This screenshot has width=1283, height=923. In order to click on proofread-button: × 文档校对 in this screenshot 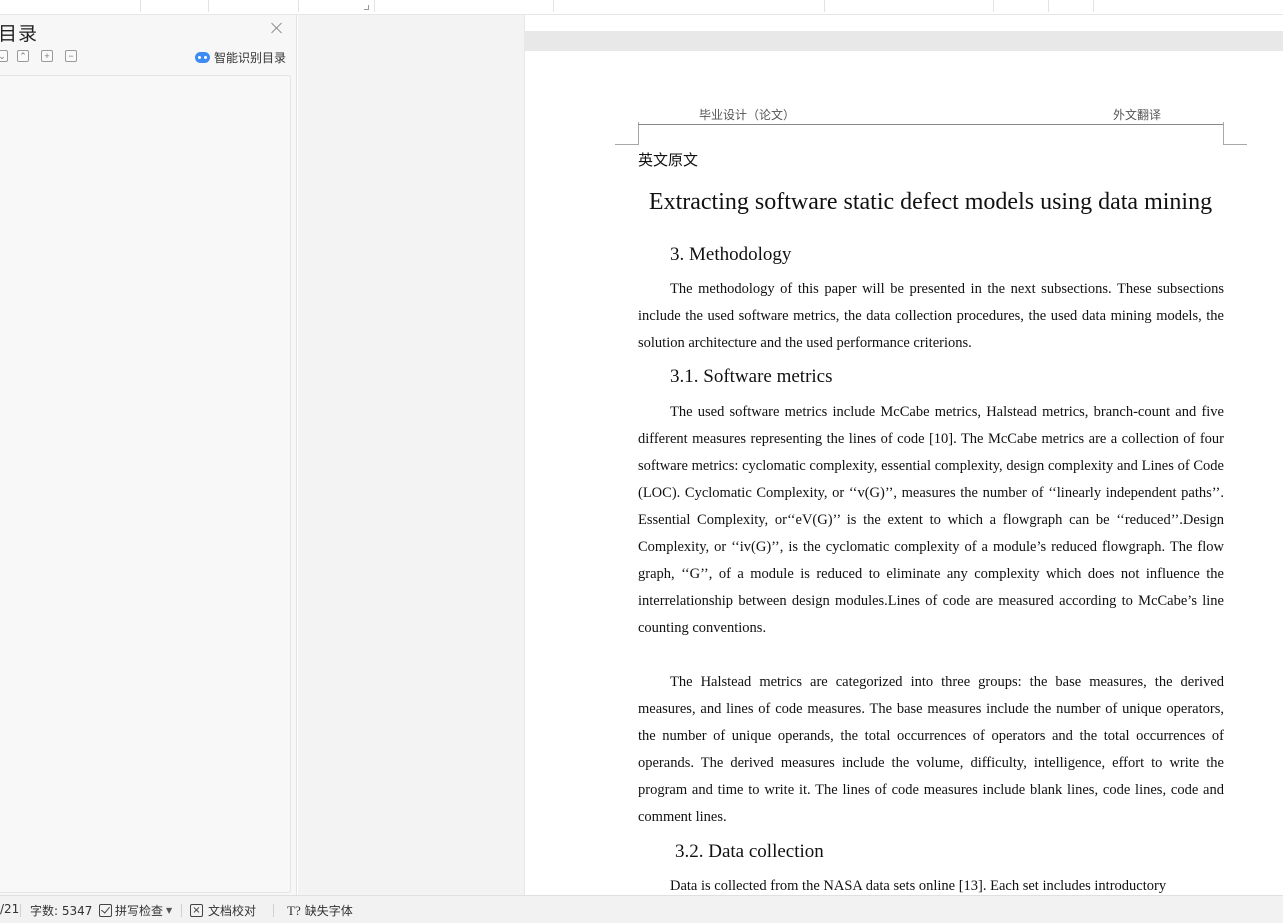, I will do `click(223, 910)`.